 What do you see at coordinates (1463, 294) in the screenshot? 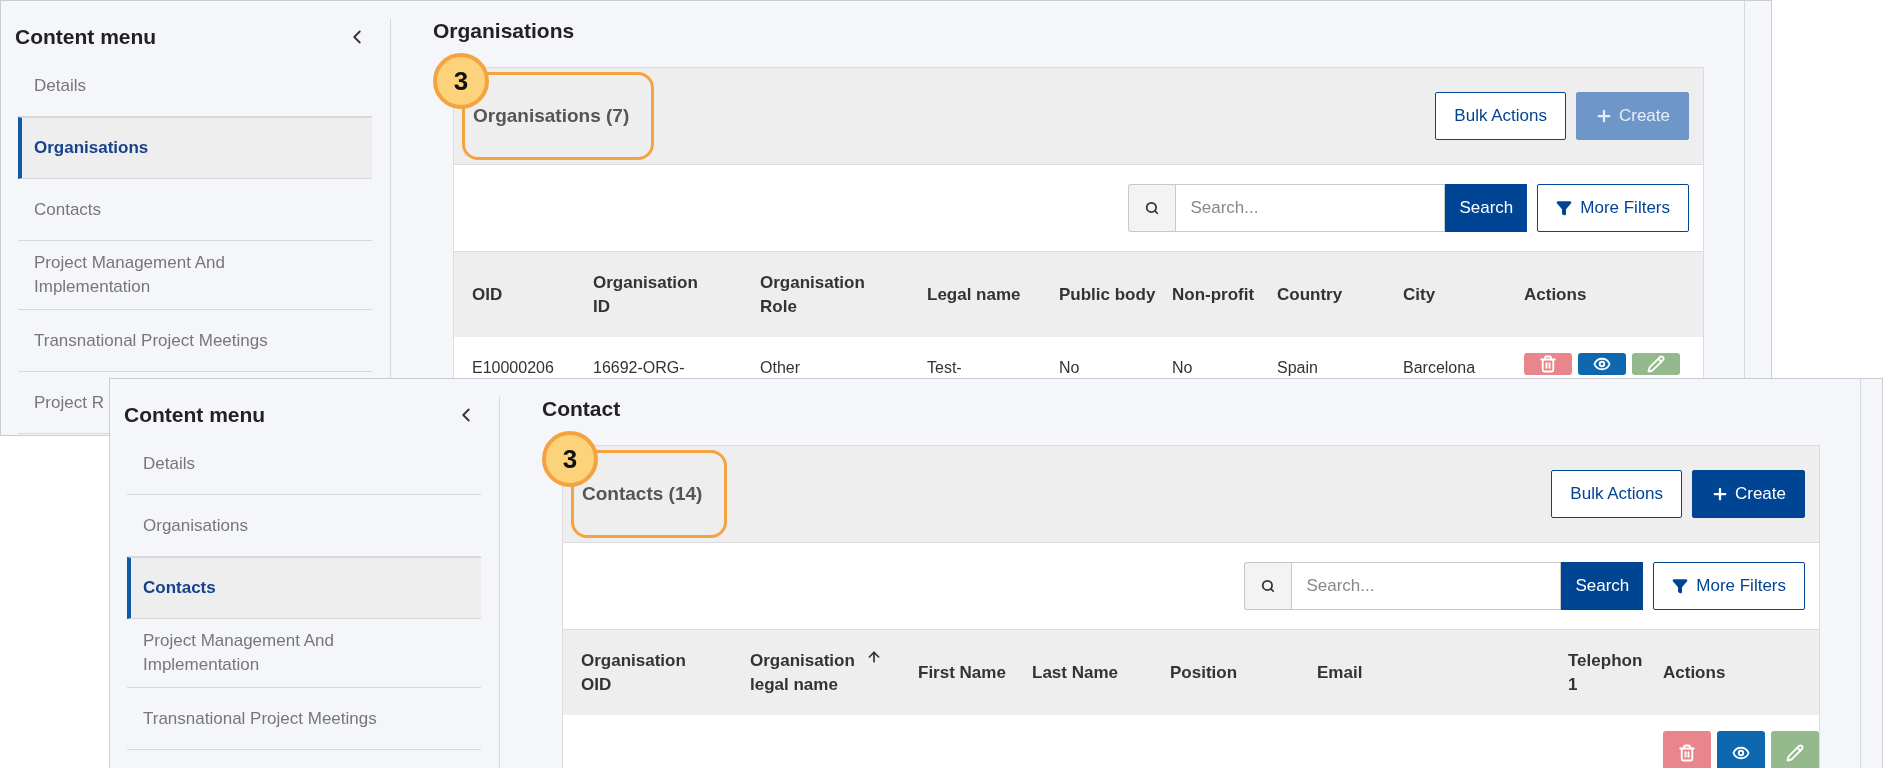
I see `column-header: City` at bounding box center [1463, 294].